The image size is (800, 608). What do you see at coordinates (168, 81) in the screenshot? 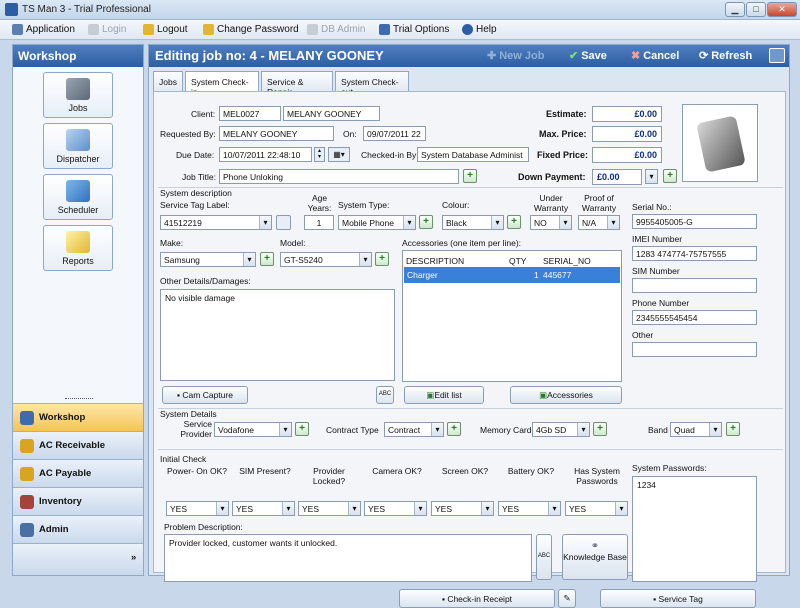
I see `tab-jobs: Jobs` at bounding box center [168, 81].